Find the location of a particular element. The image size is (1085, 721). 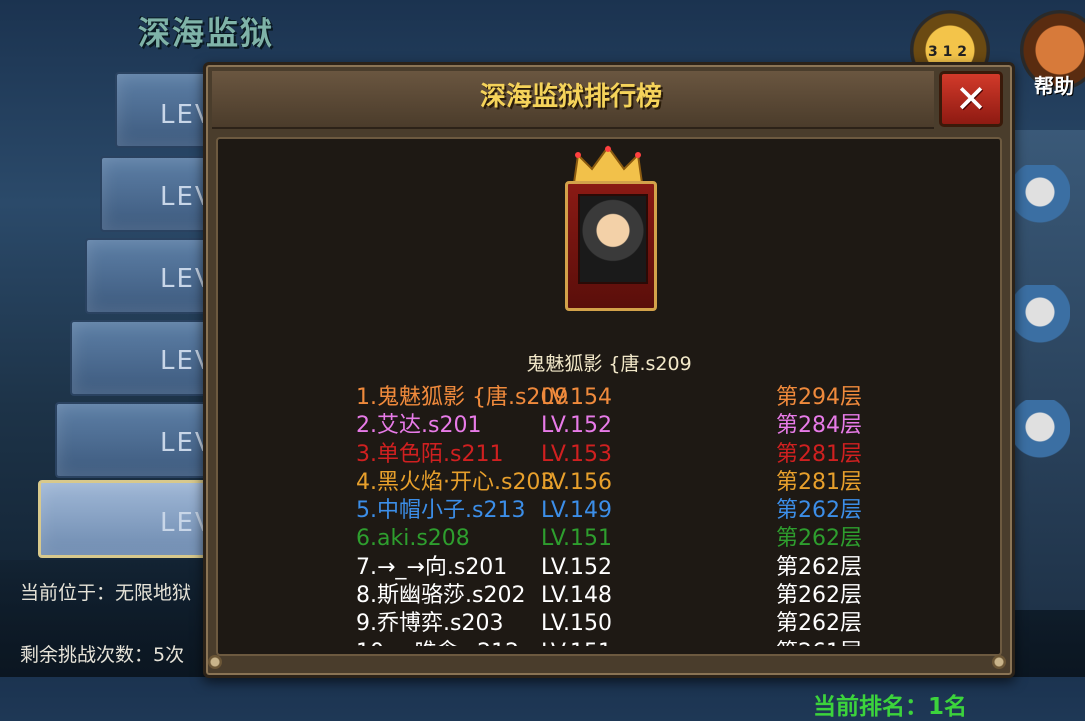

ranking-row: 3.单色陌.s211 LV.153 第281层 is located at coordinates (626, 455).